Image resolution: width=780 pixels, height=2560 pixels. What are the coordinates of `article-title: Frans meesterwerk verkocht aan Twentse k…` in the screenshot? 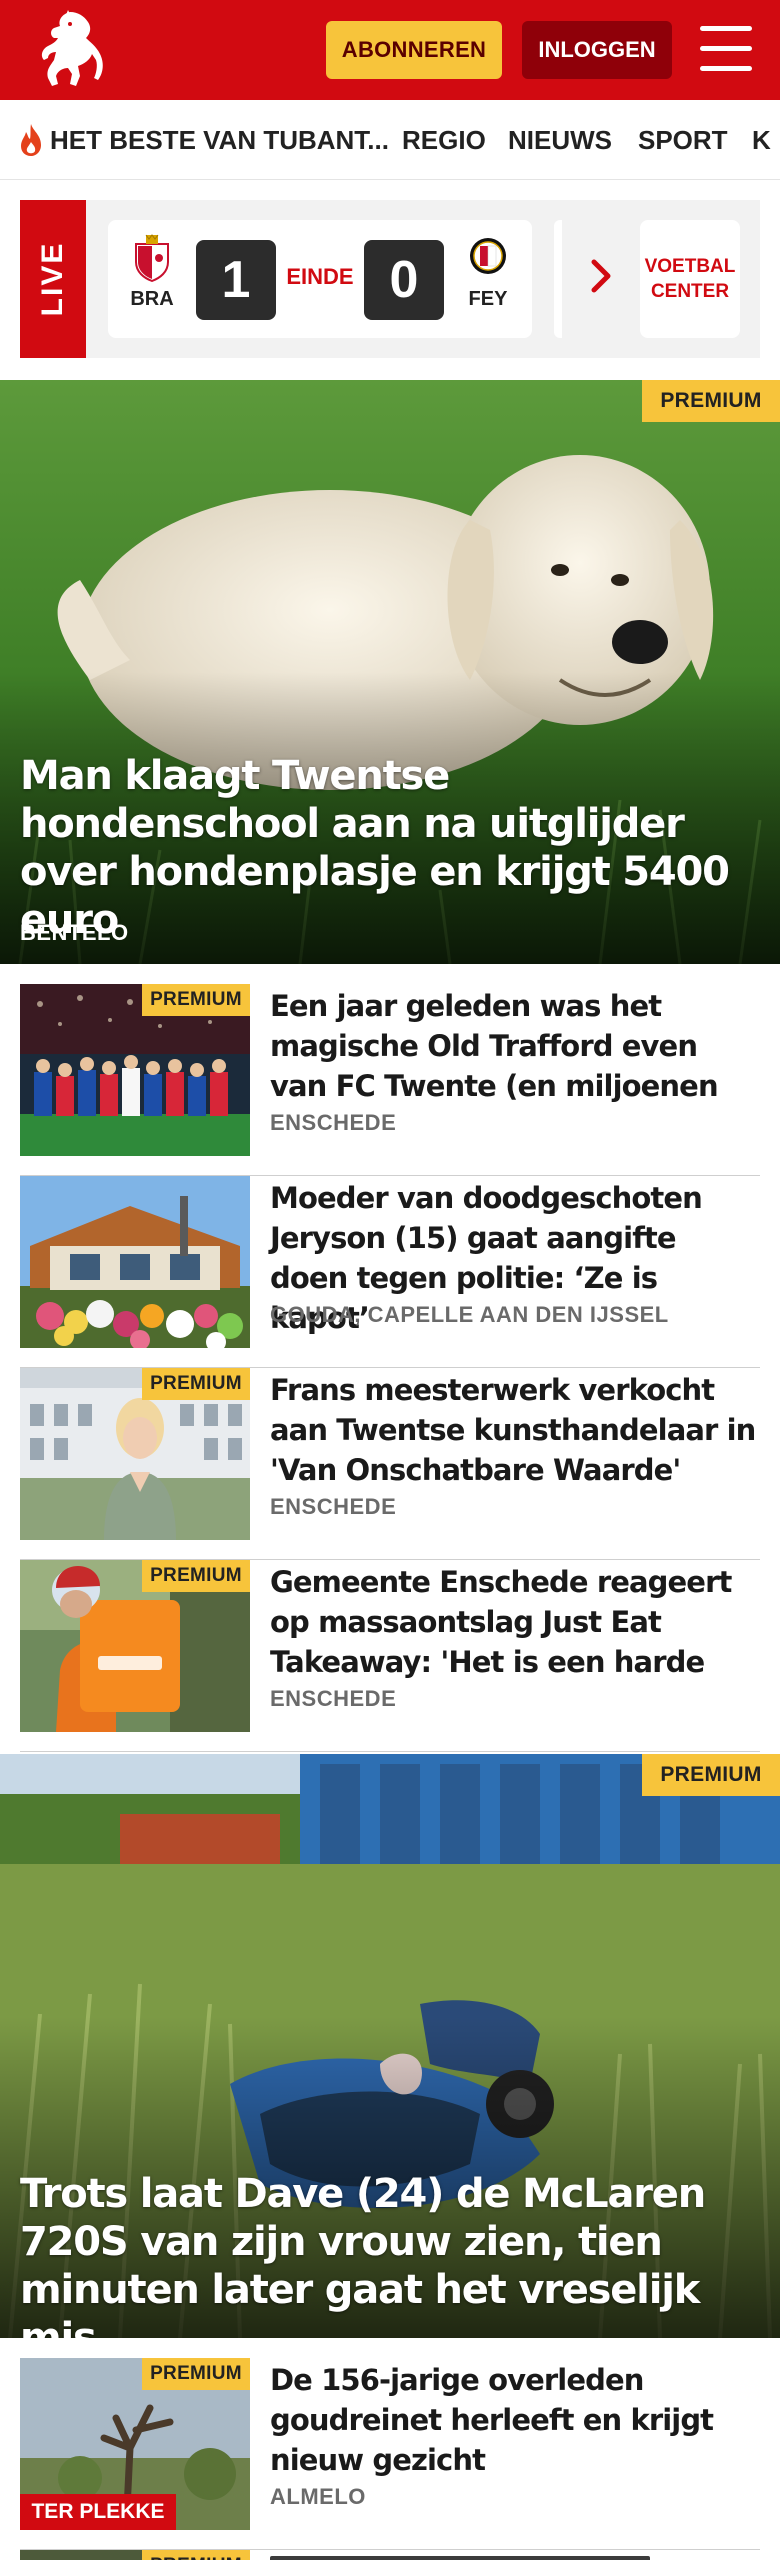 It's located at (515, 1430).